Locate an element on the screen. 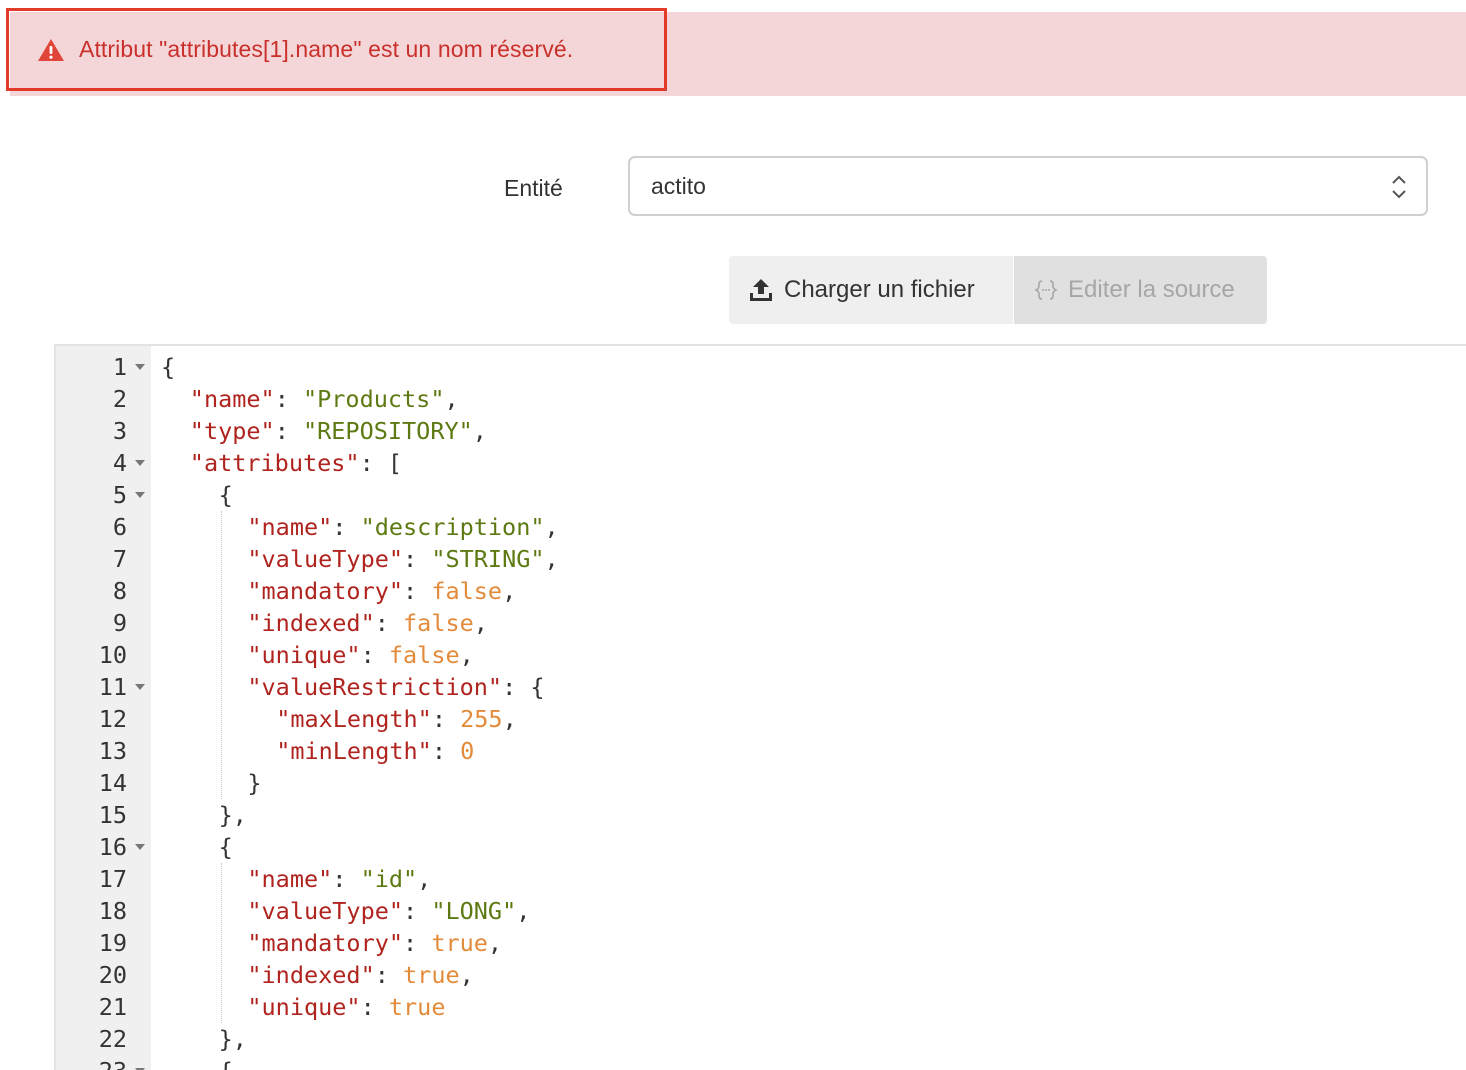 The width and height of the screenshot is (1466, 1070). code-token: "maxLength" is located at coordinates (354, 719).